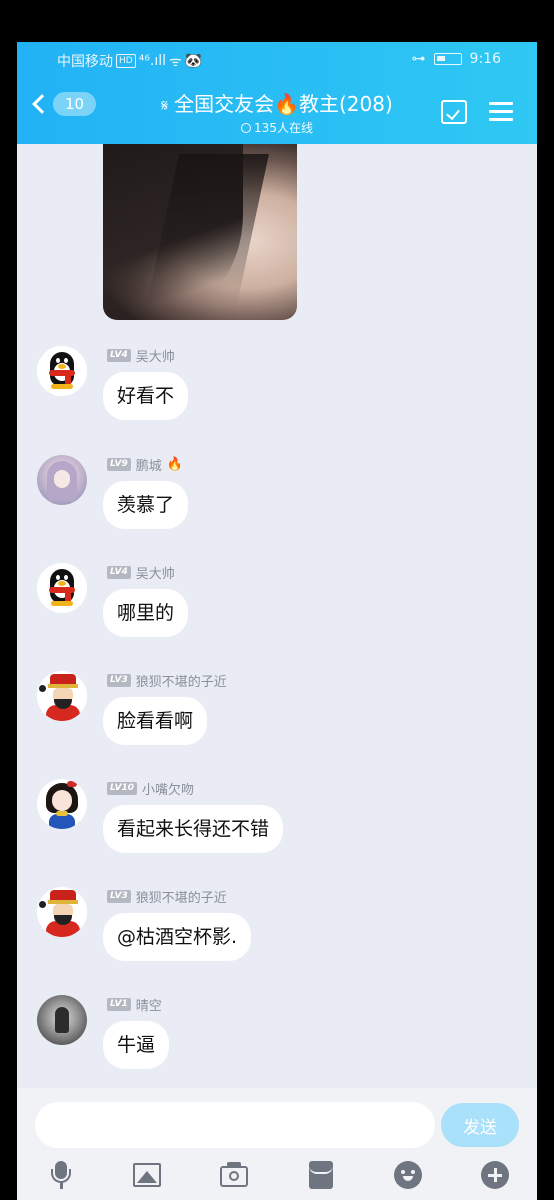  What do you see at coordinates (147, 1175) in the screenshot?
I see `image-icon` at bounding box center [147, 1175].